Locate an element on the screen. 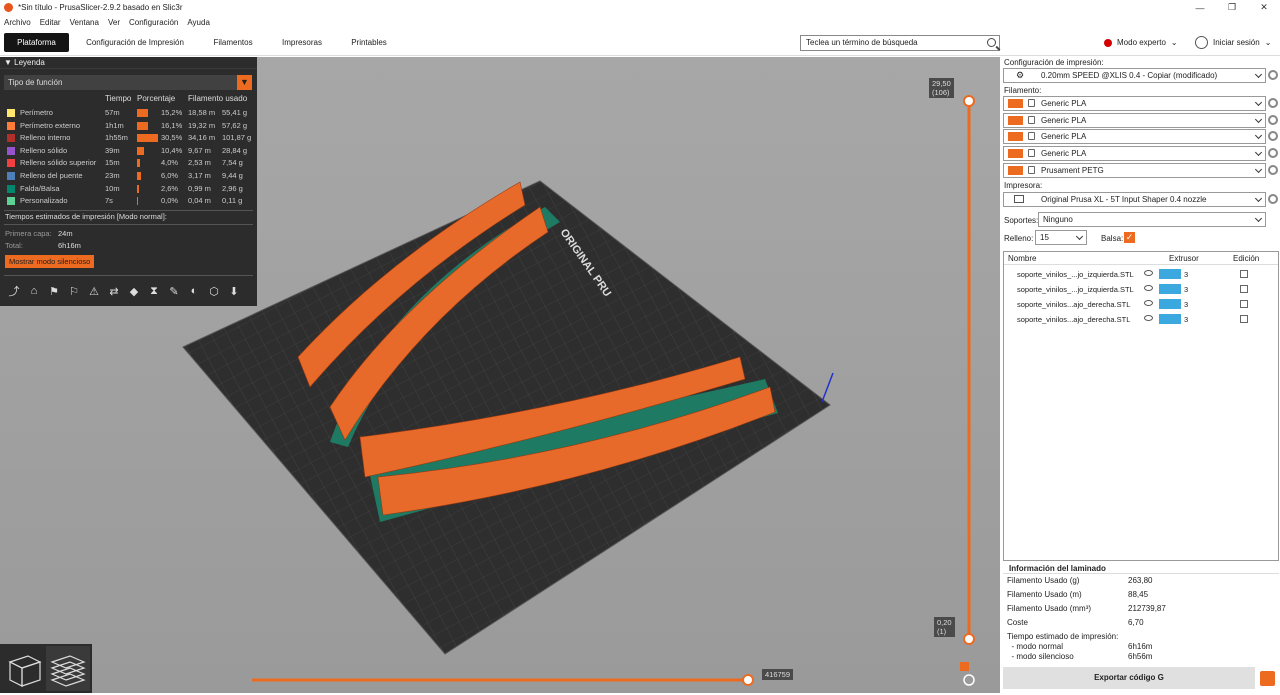  print-settings-gear-icon is located at coordinates (1273, 75).